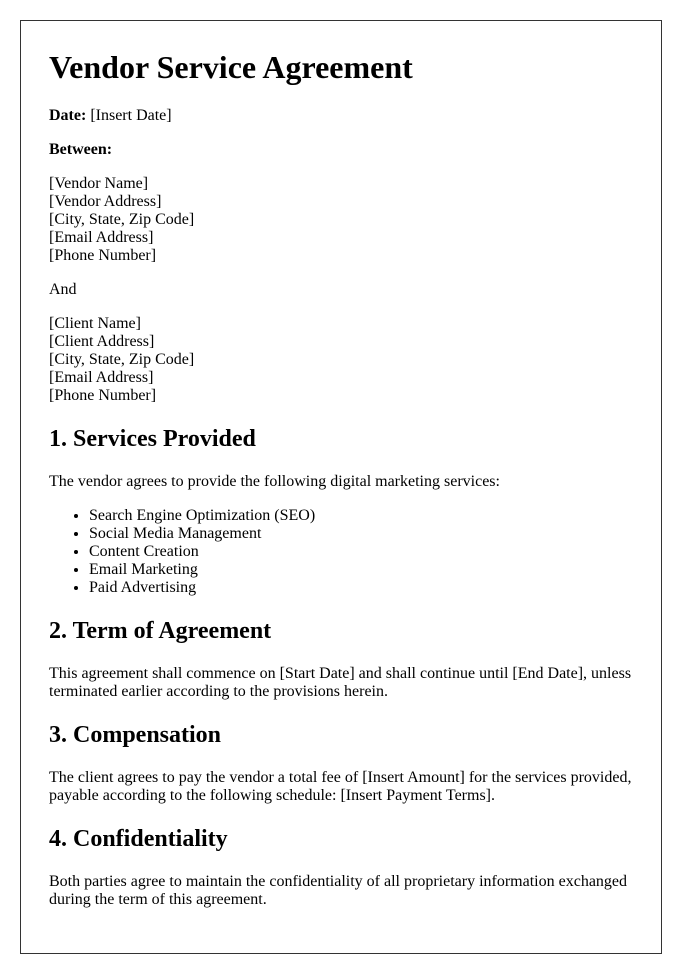  I want to click on date-line: Date: [Insert Date], so click(341, 116).